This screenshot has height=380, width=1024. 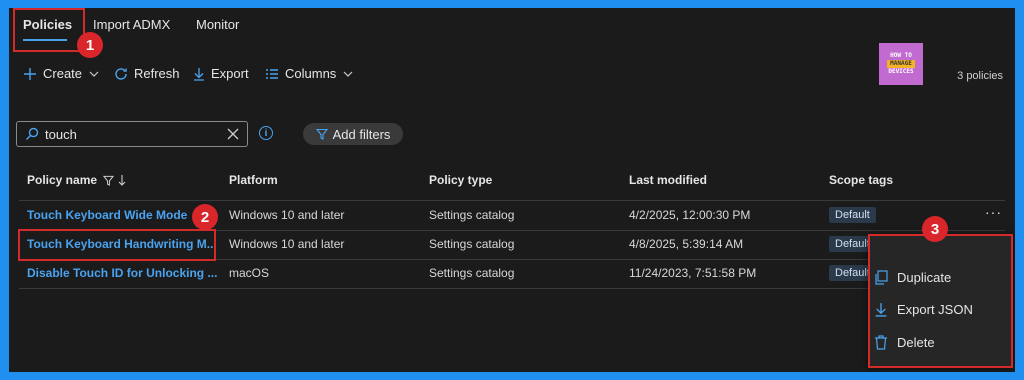 I want to click on refresh-label: Refresh, so click(x=157, y=73).